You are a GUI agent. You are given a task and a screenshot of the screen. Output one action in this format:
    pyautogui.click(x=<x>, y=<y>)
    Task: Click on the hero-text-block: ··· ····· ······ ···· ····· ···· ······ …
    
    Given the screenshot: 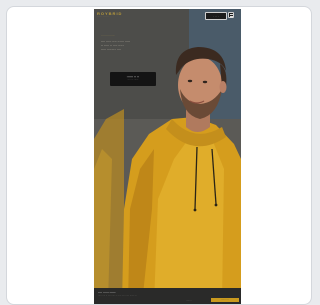 What is the action you would take?
    pyautogui.click(x=134, y=43)
    